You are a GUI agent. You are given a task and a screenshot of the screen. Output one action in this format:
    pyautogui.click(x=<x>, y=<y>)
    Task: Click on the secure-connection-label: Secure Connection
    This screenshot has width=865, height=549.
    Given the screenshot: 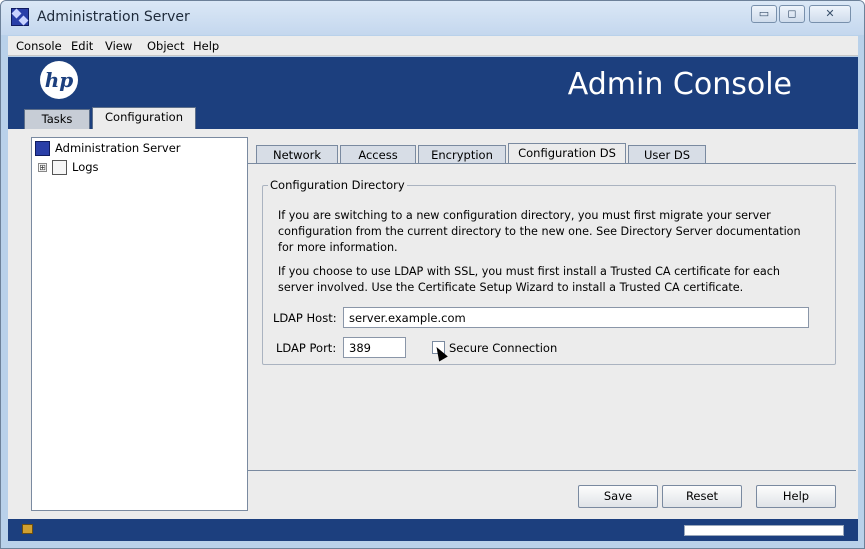 What is the action you would take?
    pyautogui.click(x=503, y=348)
    